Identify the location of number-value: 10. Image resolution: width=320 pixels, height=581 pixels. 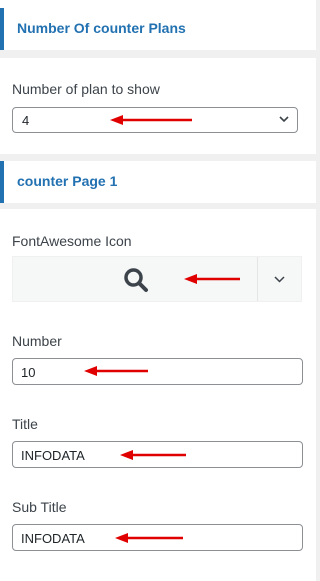
(28, 372).